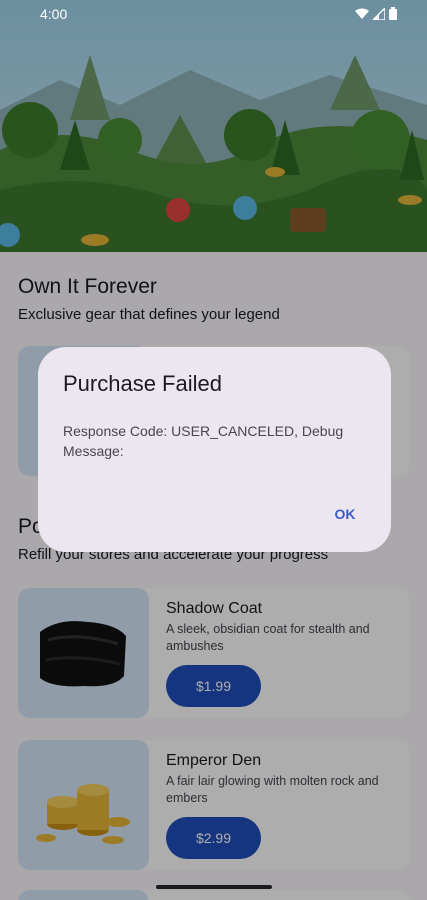  I want to click on status-bar: 4:00, so click(213, 14).